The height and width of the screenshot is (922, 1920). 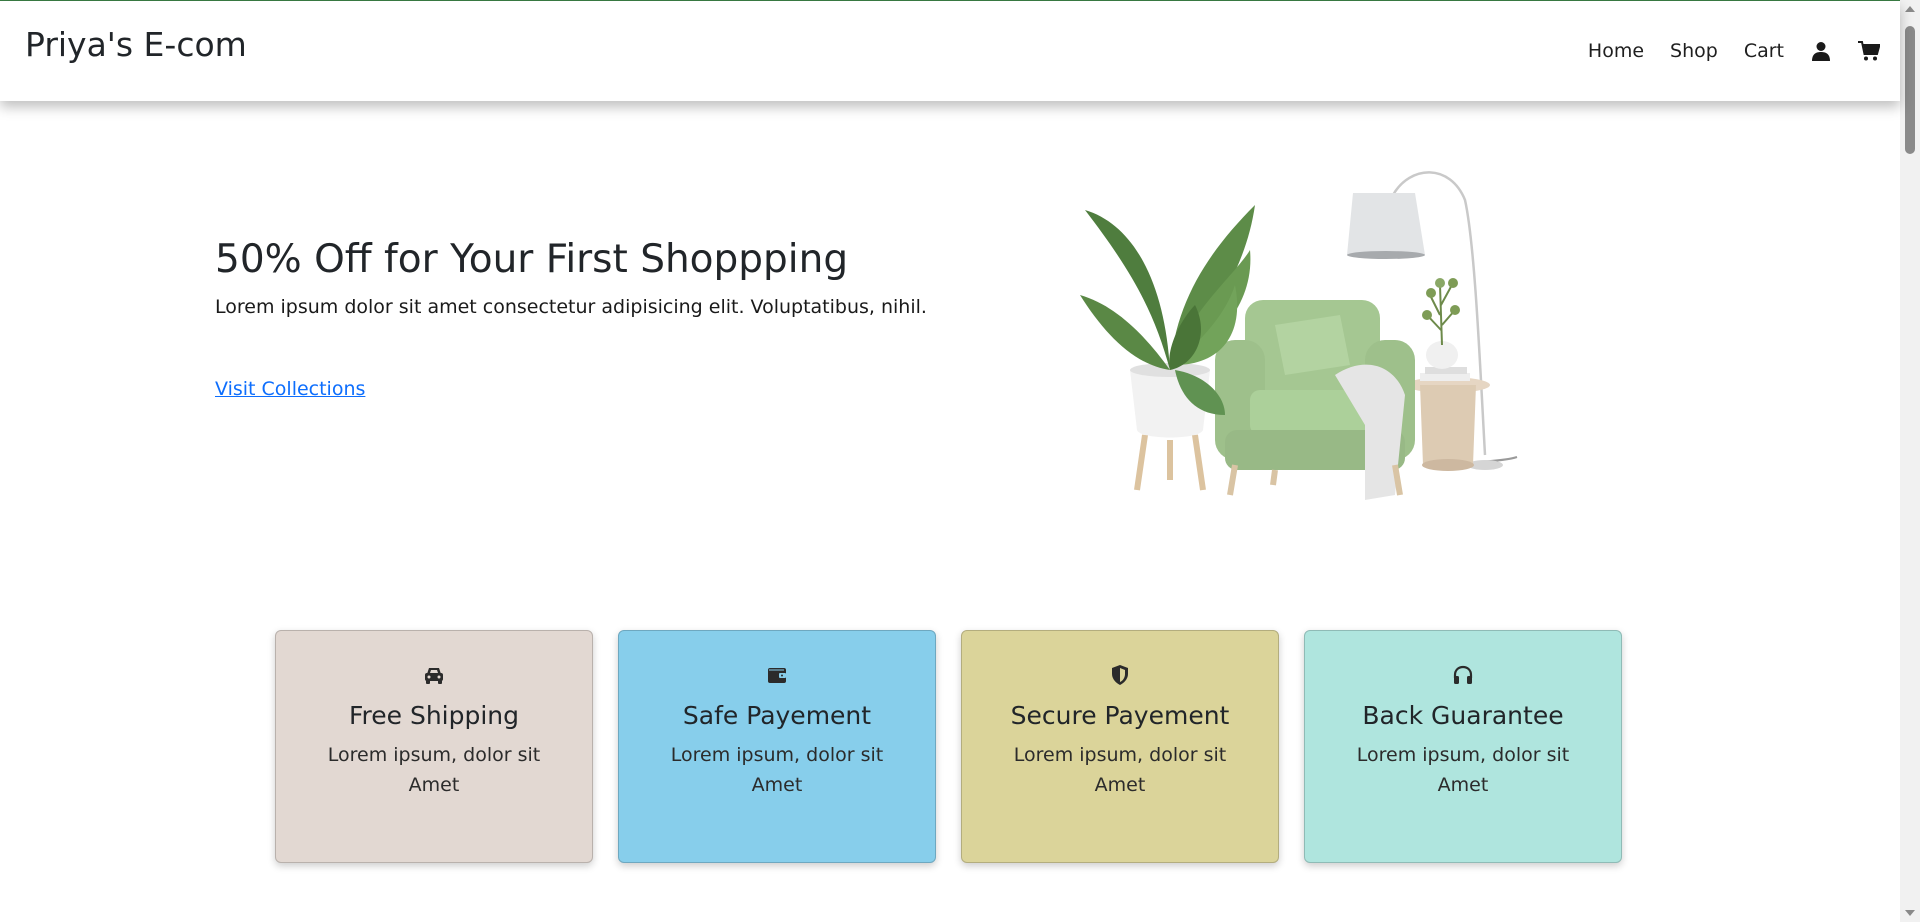 What do you see at coordinates (532, 259) in the screenshot?
I see `hero-title: 50% Off for Your First Shoppping` at bounding box center [532, 259].